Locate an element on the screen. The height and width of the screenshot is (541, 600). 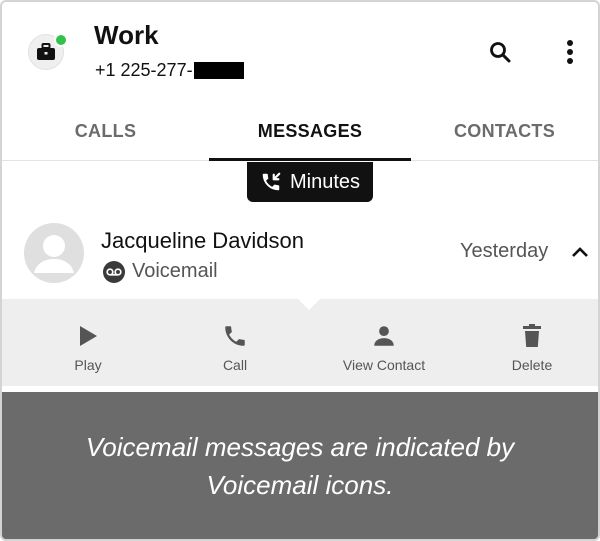
message-type: Voicemail is located at coordinates (160, 271).